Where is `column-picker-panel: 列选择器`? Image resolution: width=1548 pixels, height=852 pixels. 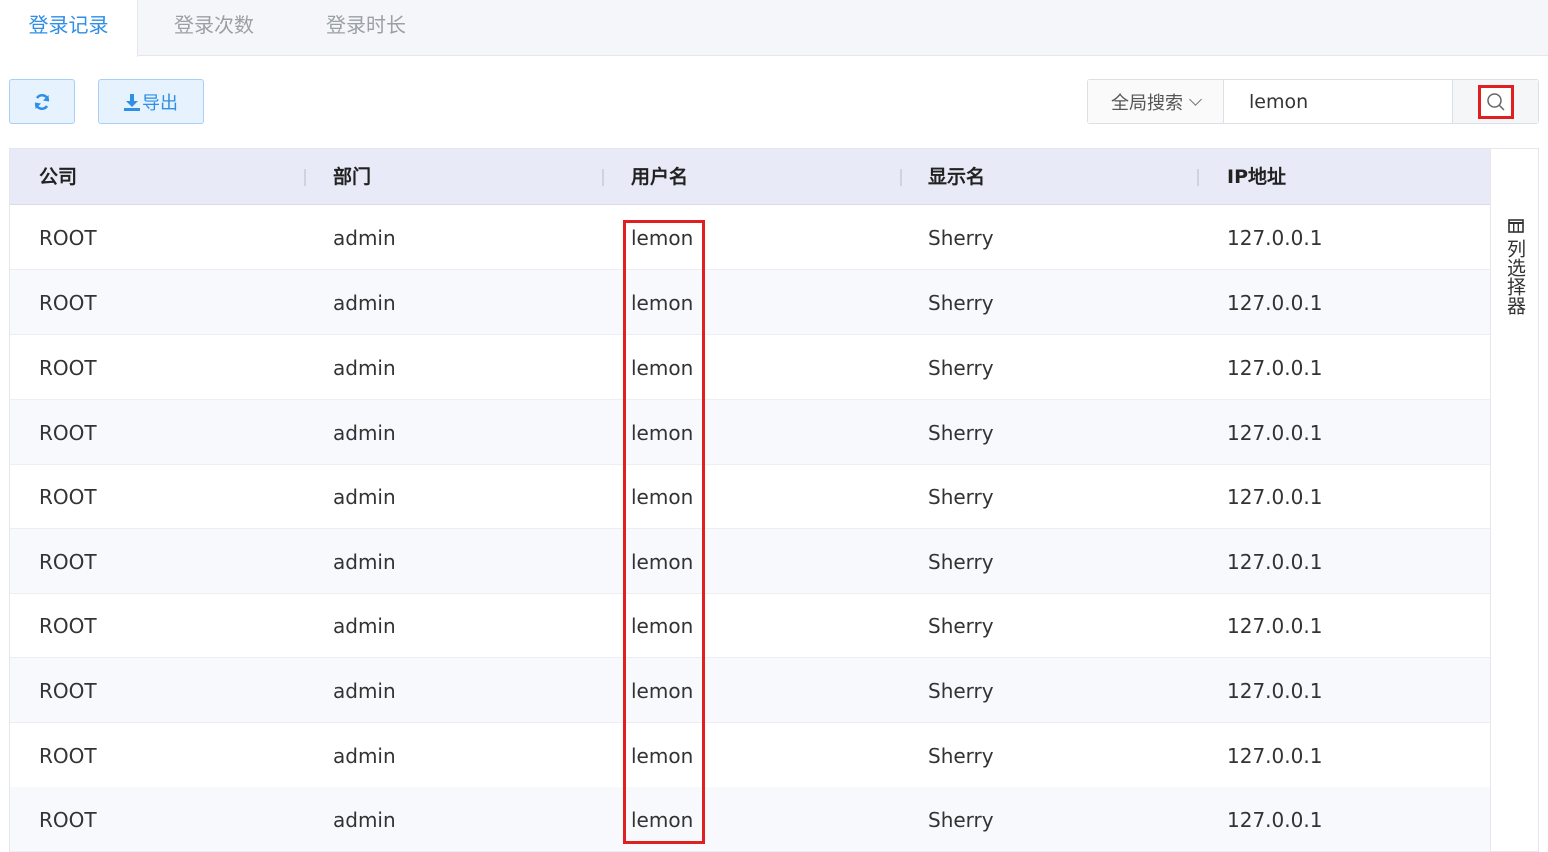
column-picker-panel: 列选择器 is located at coordinates (1514, 500).